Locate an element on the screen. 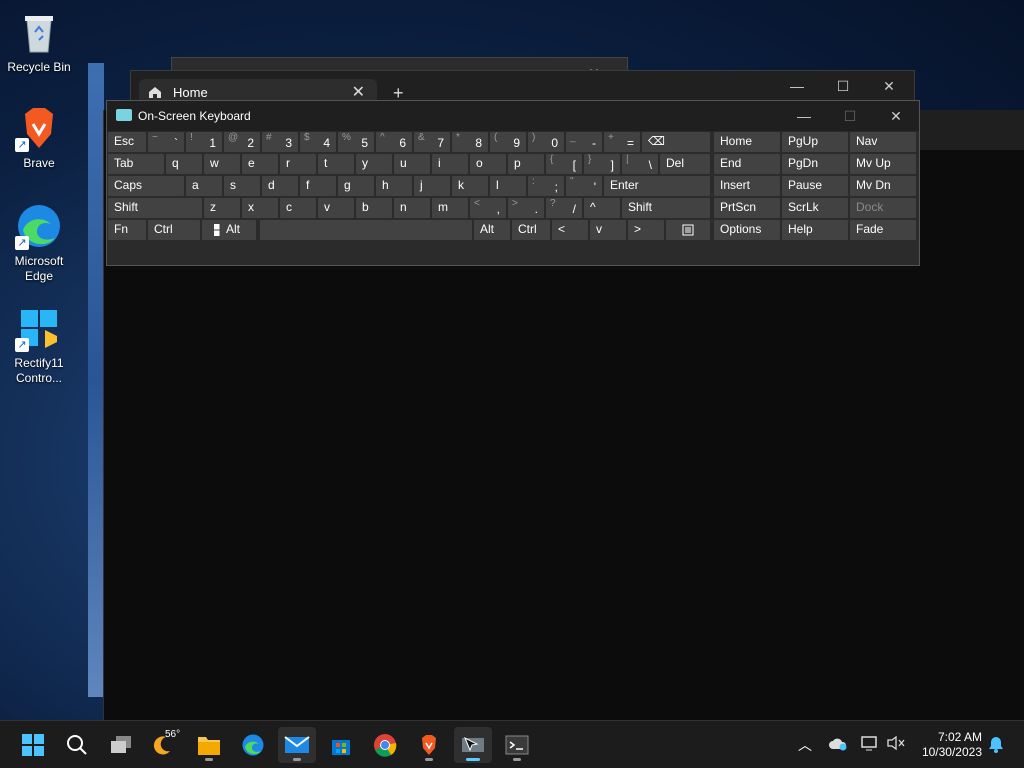  key-scrlk: ScrLk is located at coordinates (815, 208).